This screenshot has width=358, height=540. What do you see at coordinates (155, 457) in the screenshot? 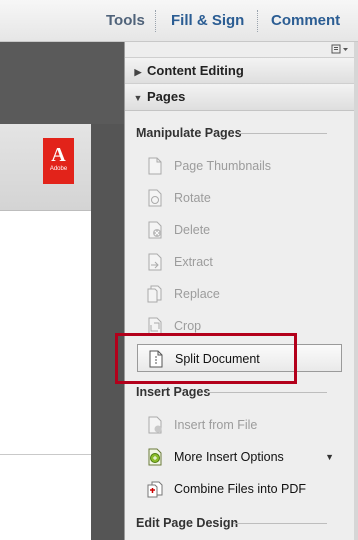
I see `more-insert-options-icon` at bounding box center [155, 457].